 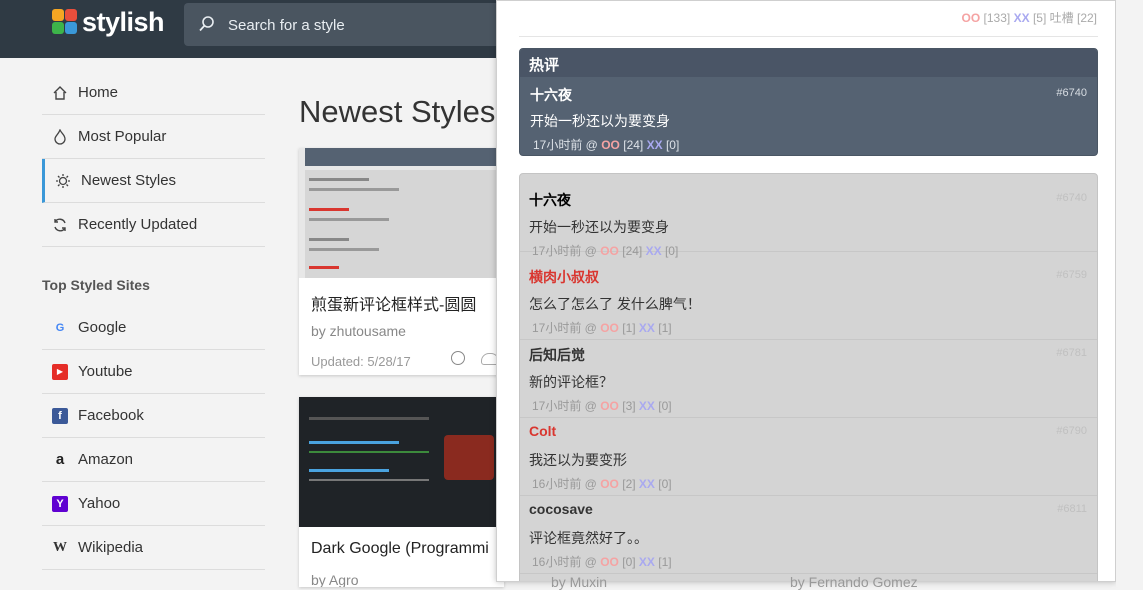 What do you see at coordinates (579, 582) in the screenshot?
I see `style-card-author: by Muxin` at bounding box center [579, 582].